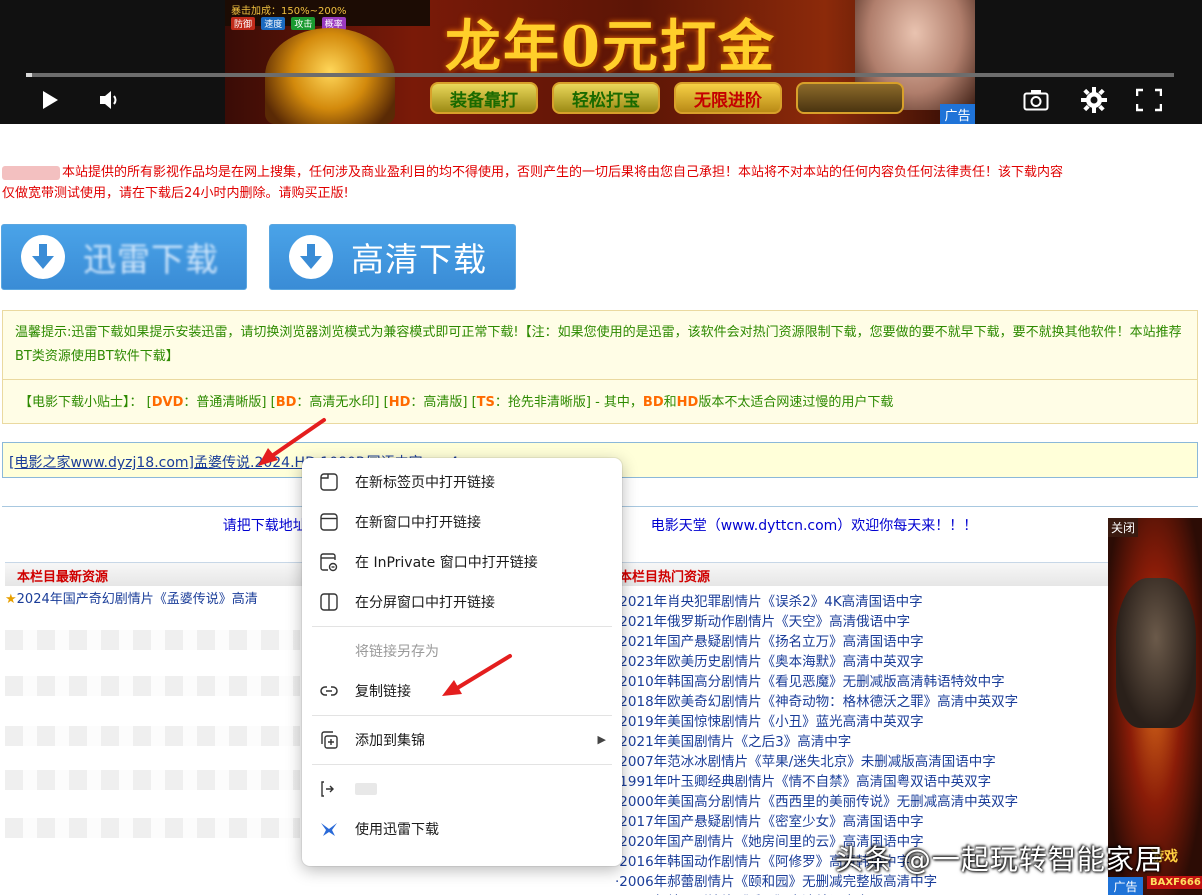  What do you see at coordinates (137, 599) in the screenshot?
I see `list-item-label: 2024年国产奇幻剧情片《孟婆传说》高清` at bounding box center [137, 599].